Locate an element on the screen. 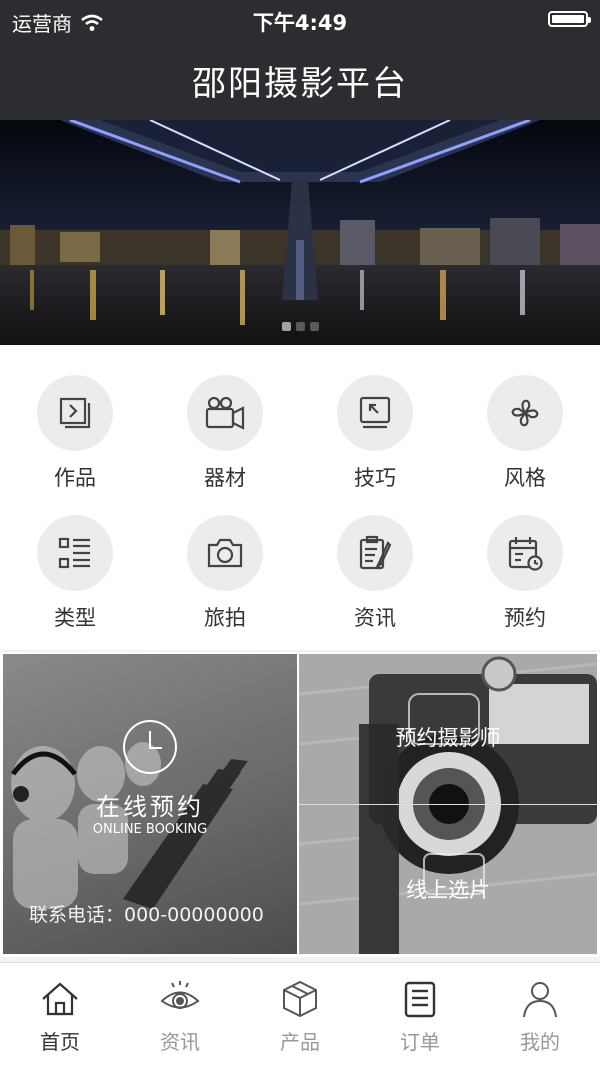  grid-item-equipment: 器材 is located at coordinates (225, 417).